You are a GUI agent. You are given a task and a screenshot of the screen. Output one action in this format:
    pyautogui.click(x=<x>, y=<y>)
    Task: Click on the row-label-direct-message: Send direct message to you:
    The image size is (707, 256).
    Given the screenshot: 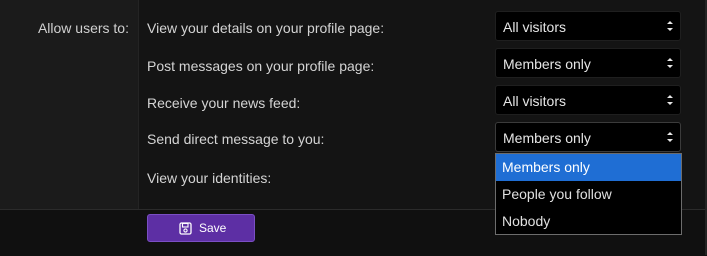 What is the action you would take?
    pyautogui.click(x=236, y=139)
    